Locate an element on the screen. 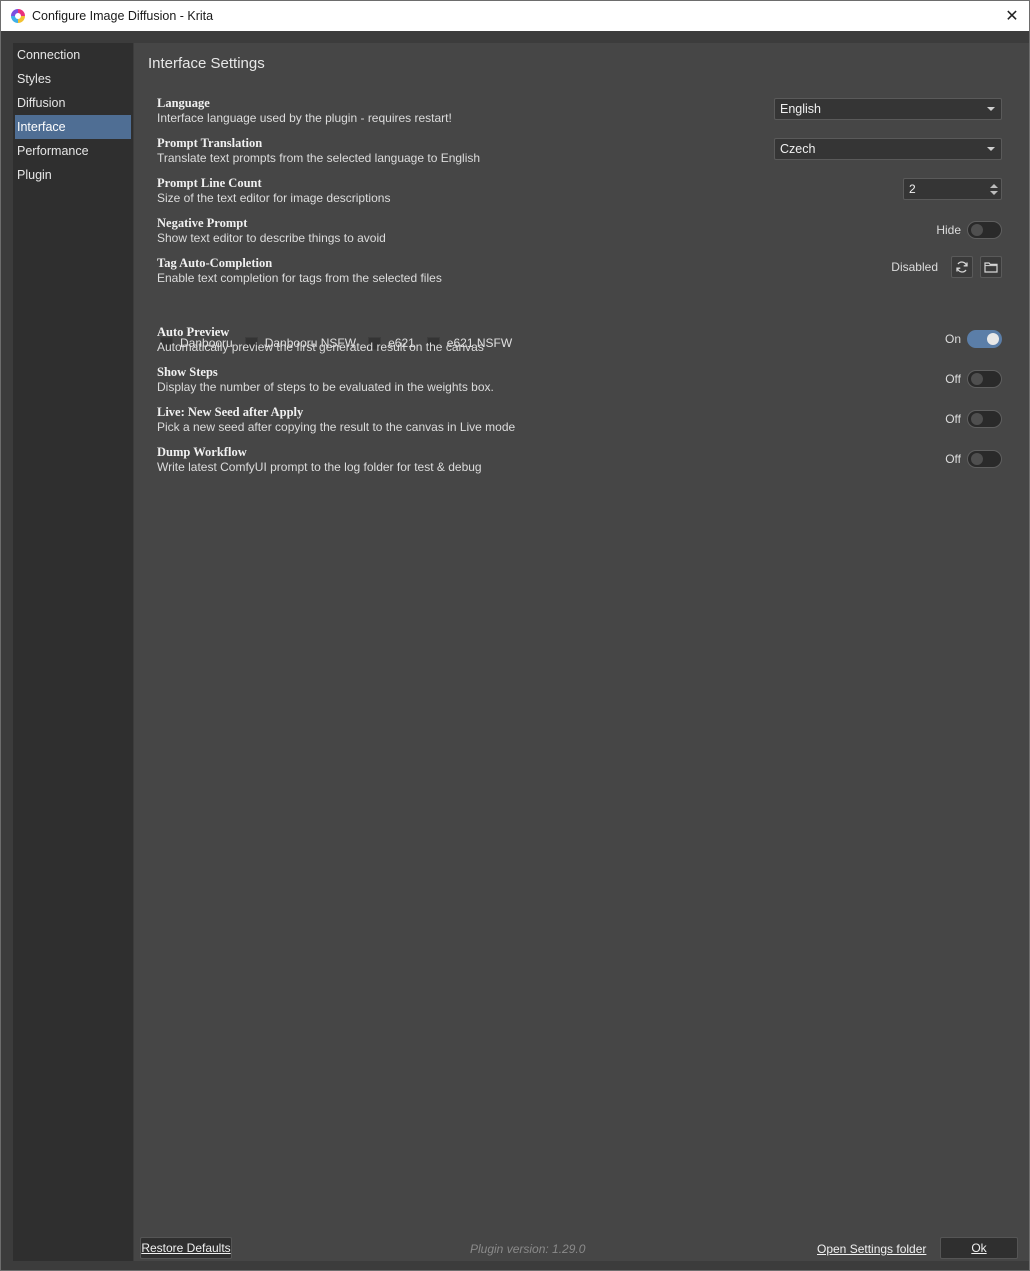  setting-title: Negative Prompt is located at coordinates (202, 223).